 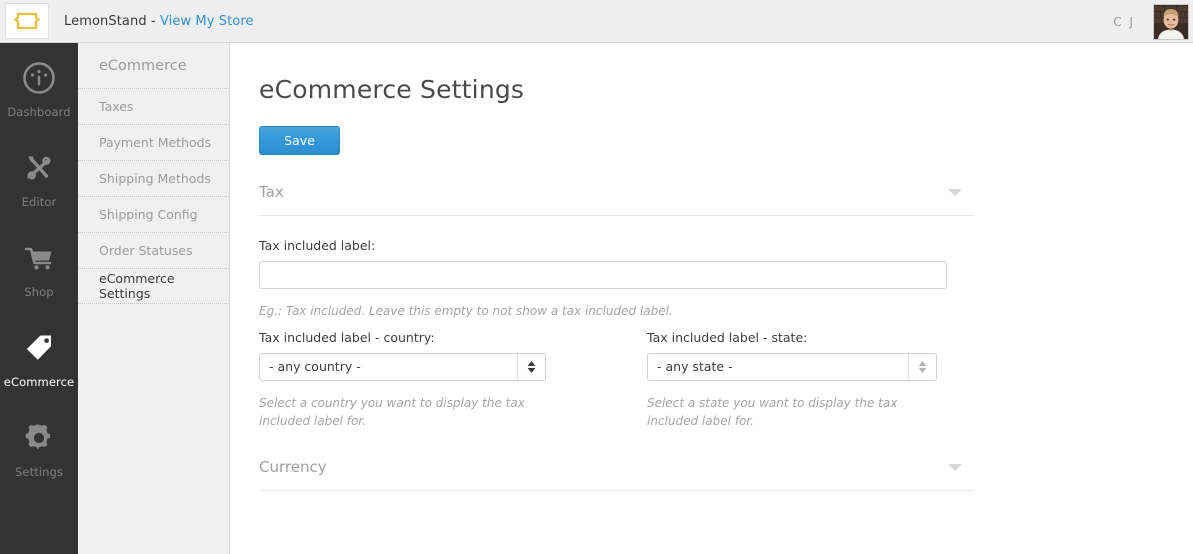 I want to click on save-button: Save, so click(x=299, y=140).